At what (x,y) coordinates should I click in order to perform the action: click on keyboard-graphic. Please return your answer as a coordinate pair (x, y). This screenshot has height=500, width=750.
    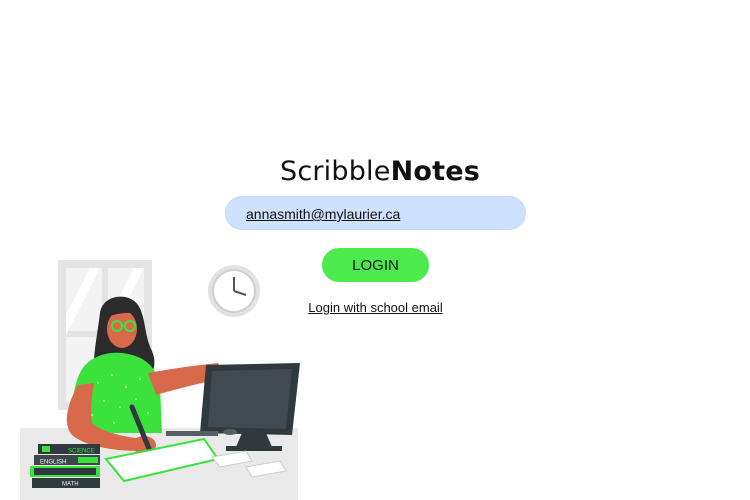
    Looking at the image, I should click on (192, 433).